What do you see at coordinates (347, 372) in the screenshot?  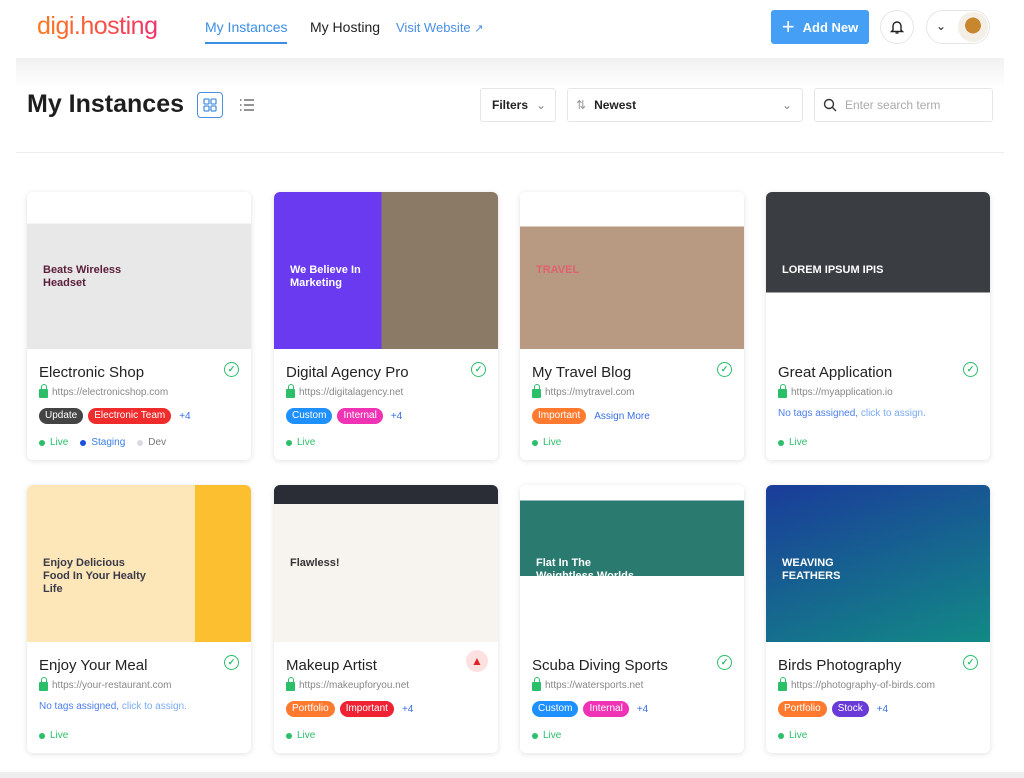 I see `instance-title: Digital Agency Pro` at bounding box center [347, 372].